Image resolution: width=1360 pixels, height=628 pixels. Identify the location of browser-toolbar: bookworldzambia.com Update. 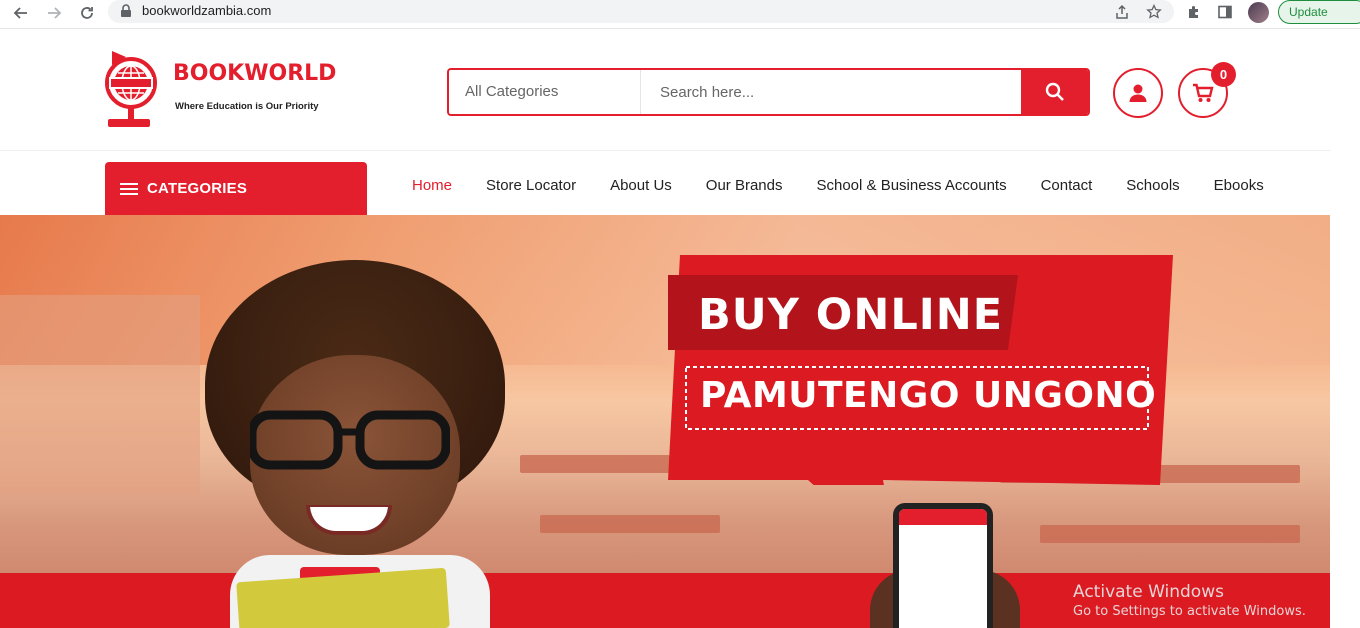
(680, 14).